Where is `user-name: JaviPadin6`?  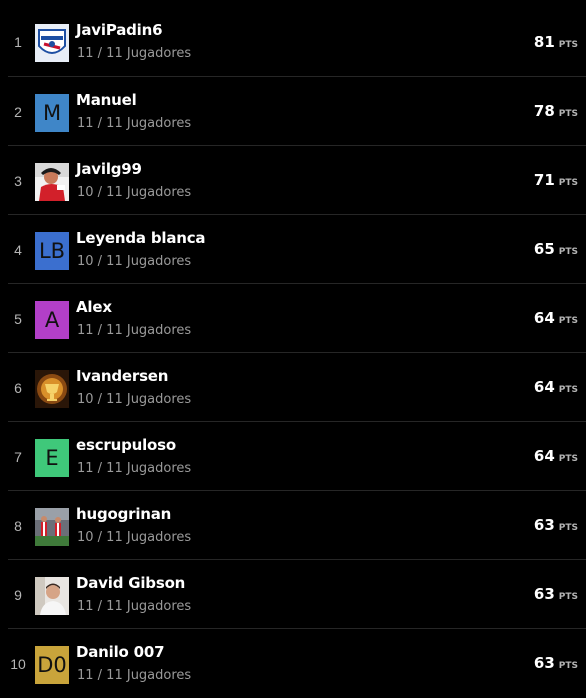
user-name: JaviPadin6 is located at coordinates (119, 30).